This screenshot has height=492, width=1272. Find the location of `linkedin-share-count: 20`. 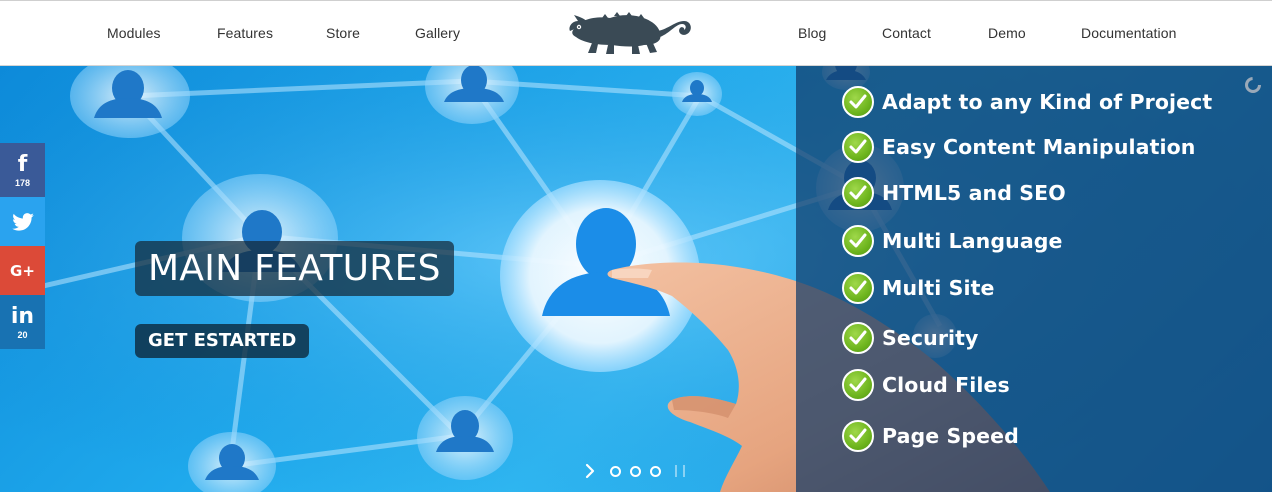

linkedin-share-count: 20 is located at coordinates (22, 334).